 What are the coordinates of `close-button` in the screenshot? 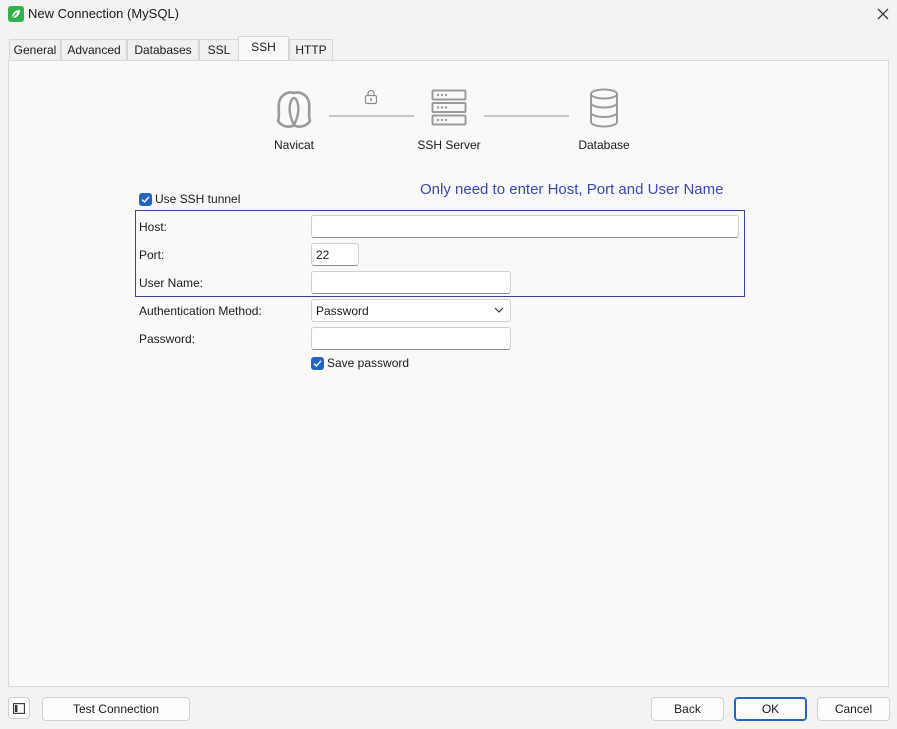 It's located at (883, 14).